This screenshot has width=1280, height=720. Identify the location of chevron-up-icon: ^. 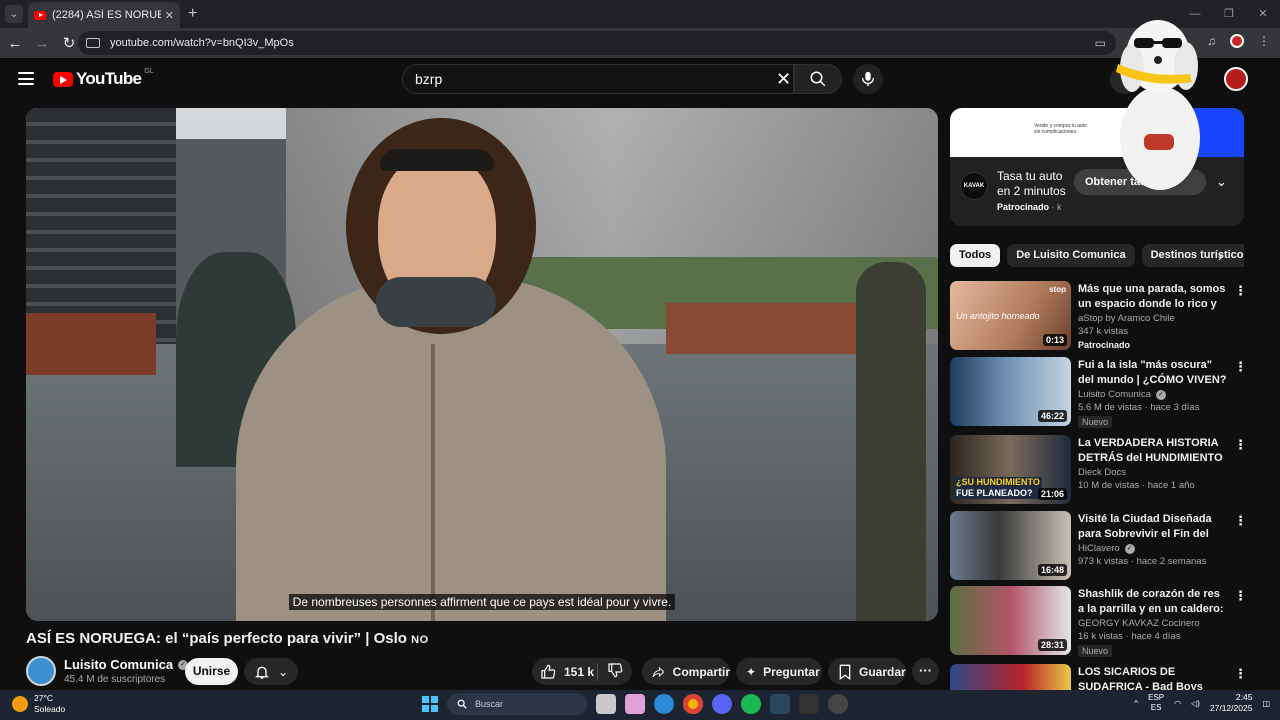
(1136, 703).